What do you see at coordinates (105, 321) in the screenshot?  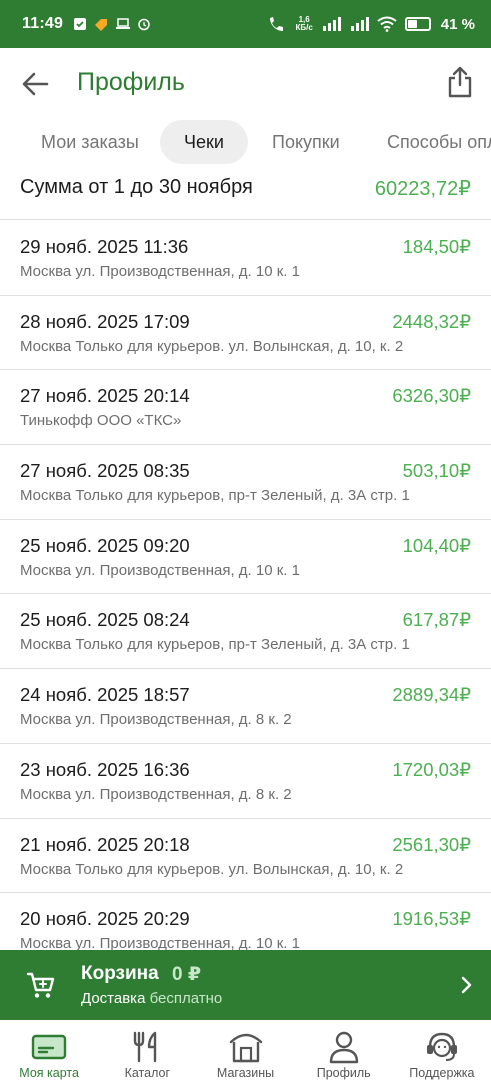 I see `receipt-date: 28 нояб. 2025 17:09` at bounding box center [105, 321].